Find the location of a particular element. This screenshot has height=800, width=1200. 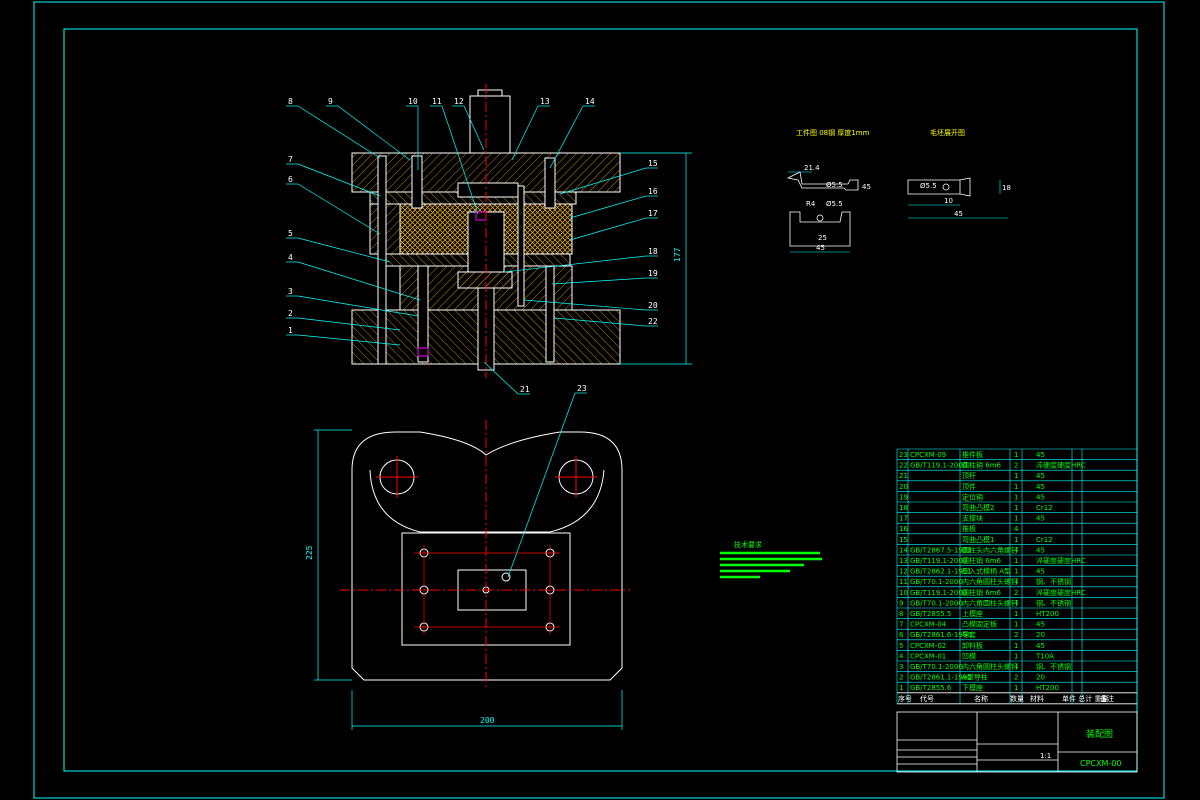

wp-dim-5: Ø5.5 is located at coordinates (834, 204).